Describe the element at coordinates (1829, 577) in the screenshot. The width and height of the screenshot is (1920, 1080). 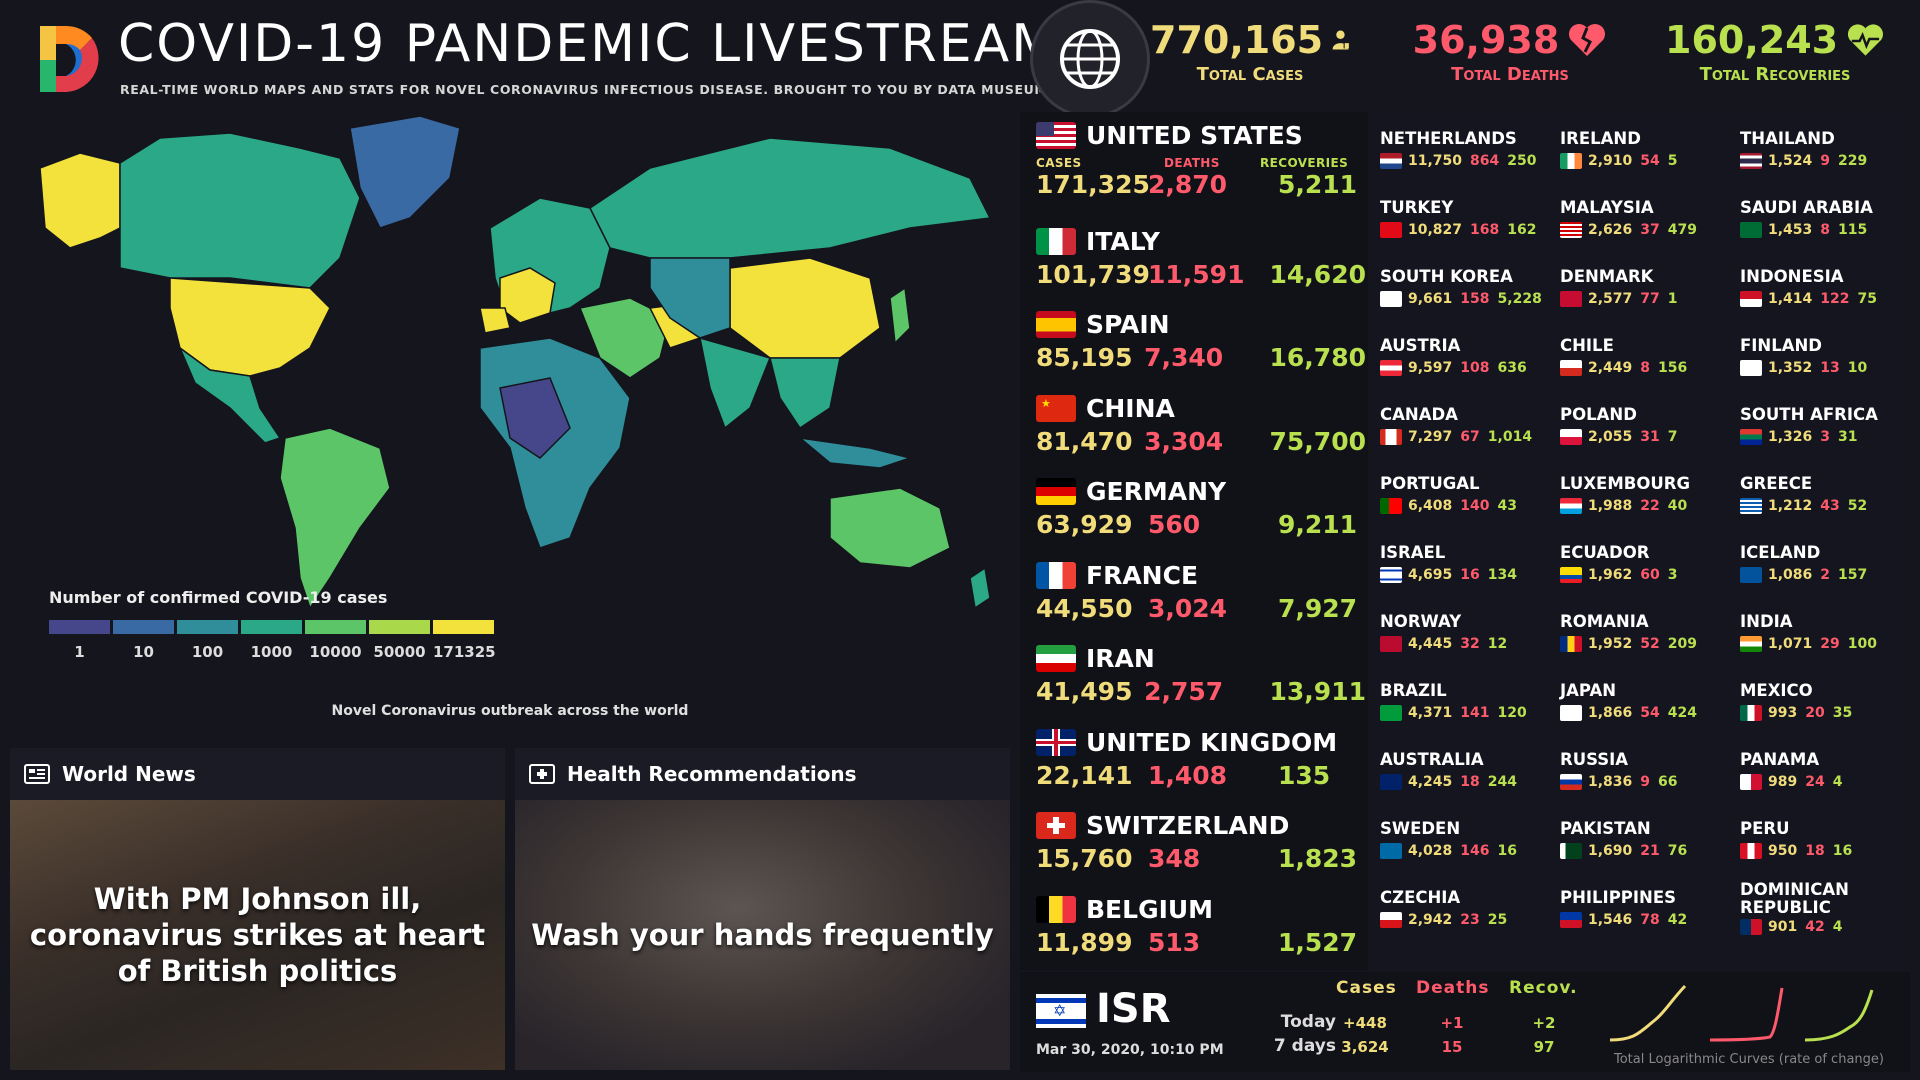
I see `country-cell-iceland: ICELAND 1,086 2 157` at that location.